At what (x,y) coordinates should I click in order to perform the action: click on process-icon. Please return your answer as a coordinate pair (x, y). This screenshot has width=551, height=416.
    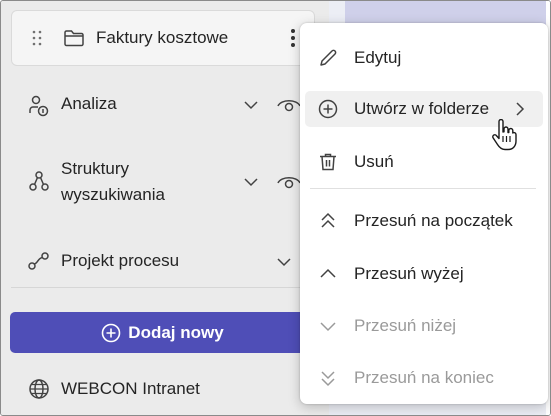
    Looking at the image, I should click on (38, 261).